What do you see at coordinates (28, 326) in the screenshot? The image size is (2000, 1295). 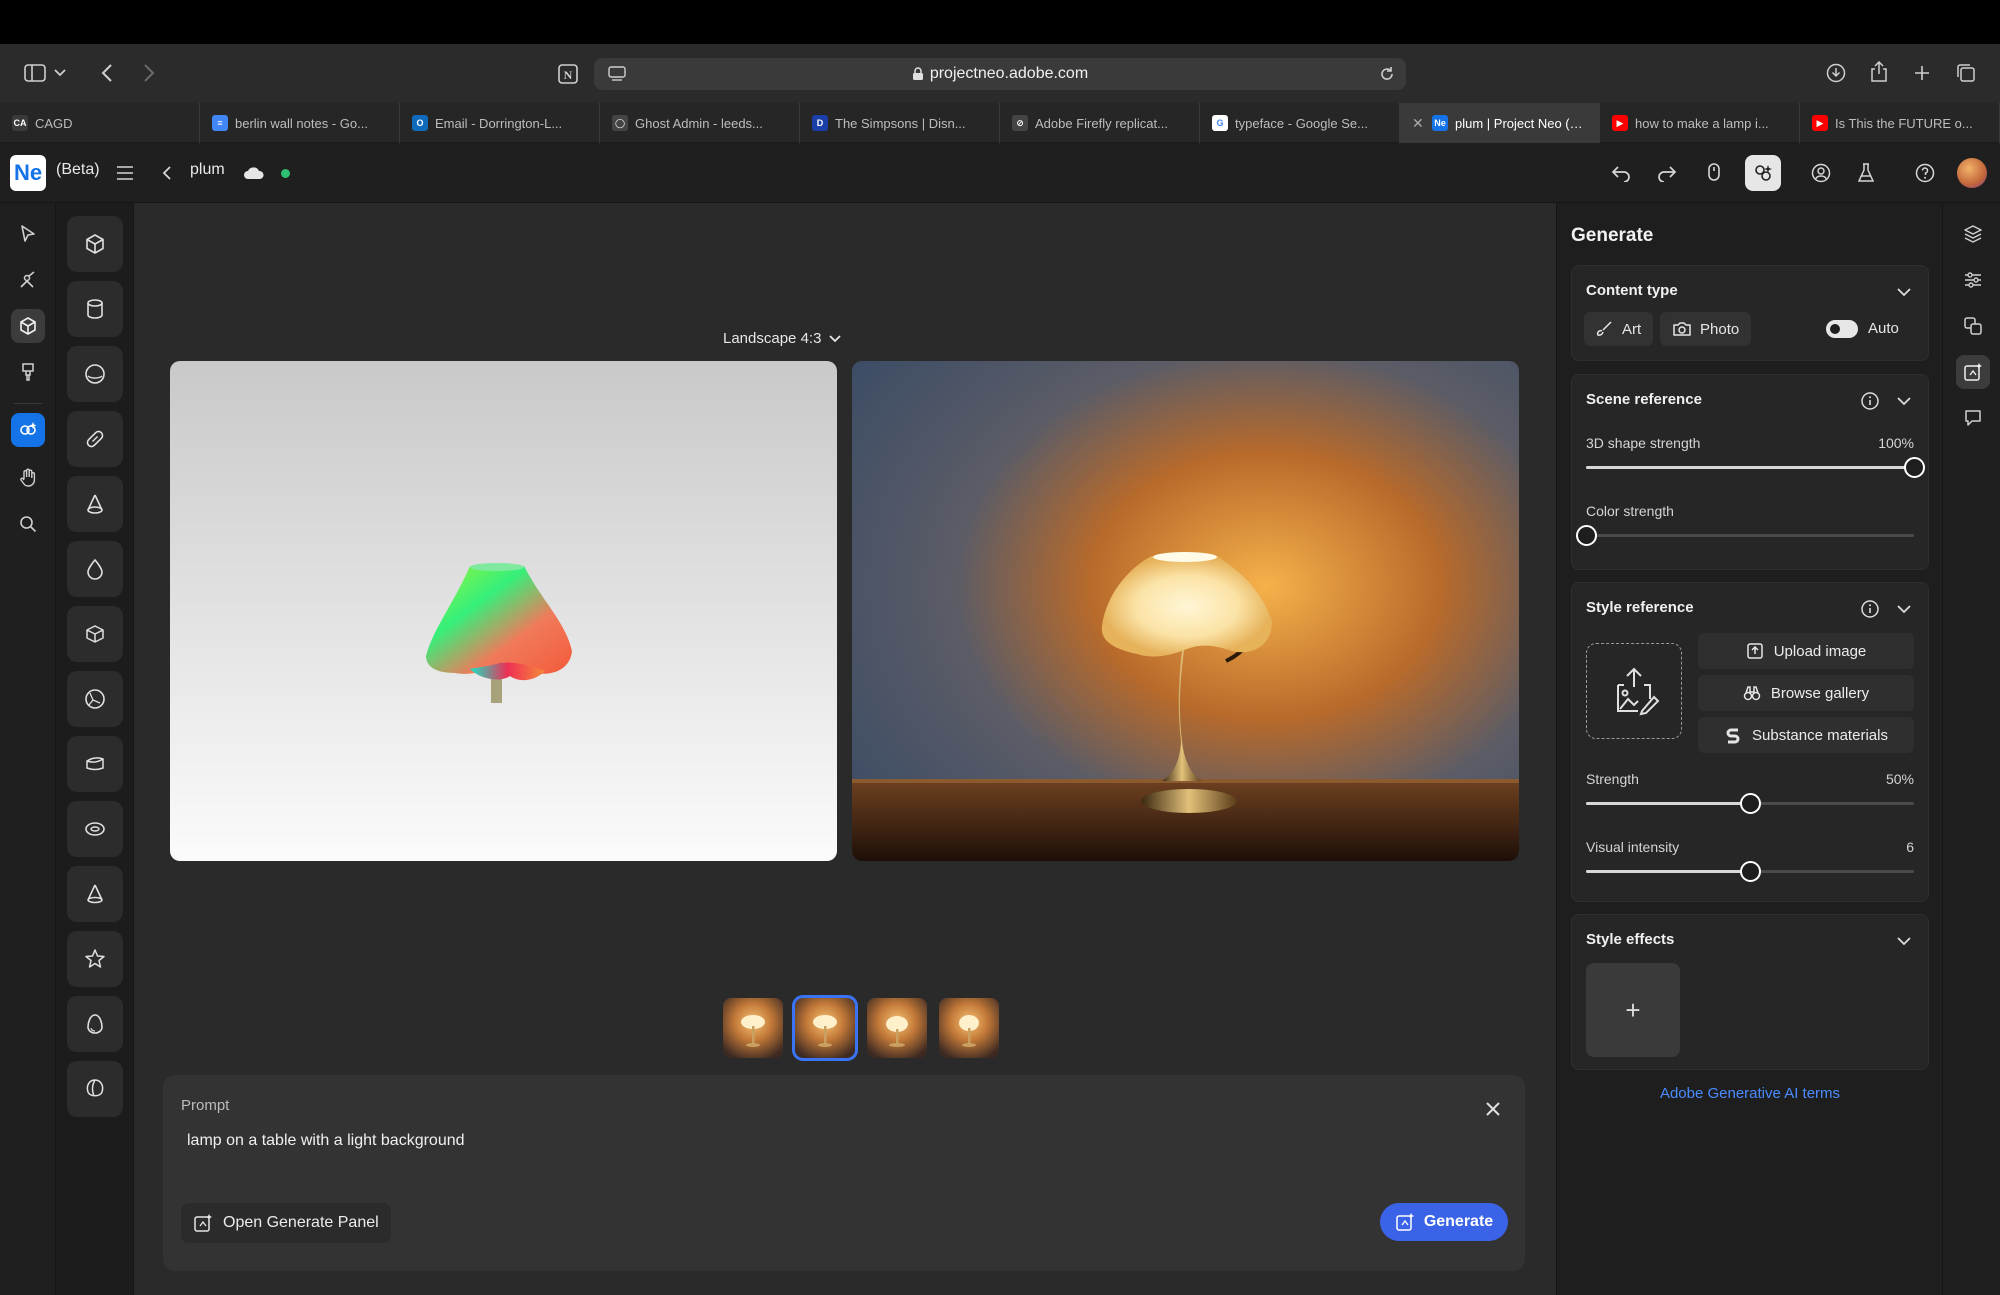 I see `shapes-3d-tool-icon` at bounding box center [28, 326].